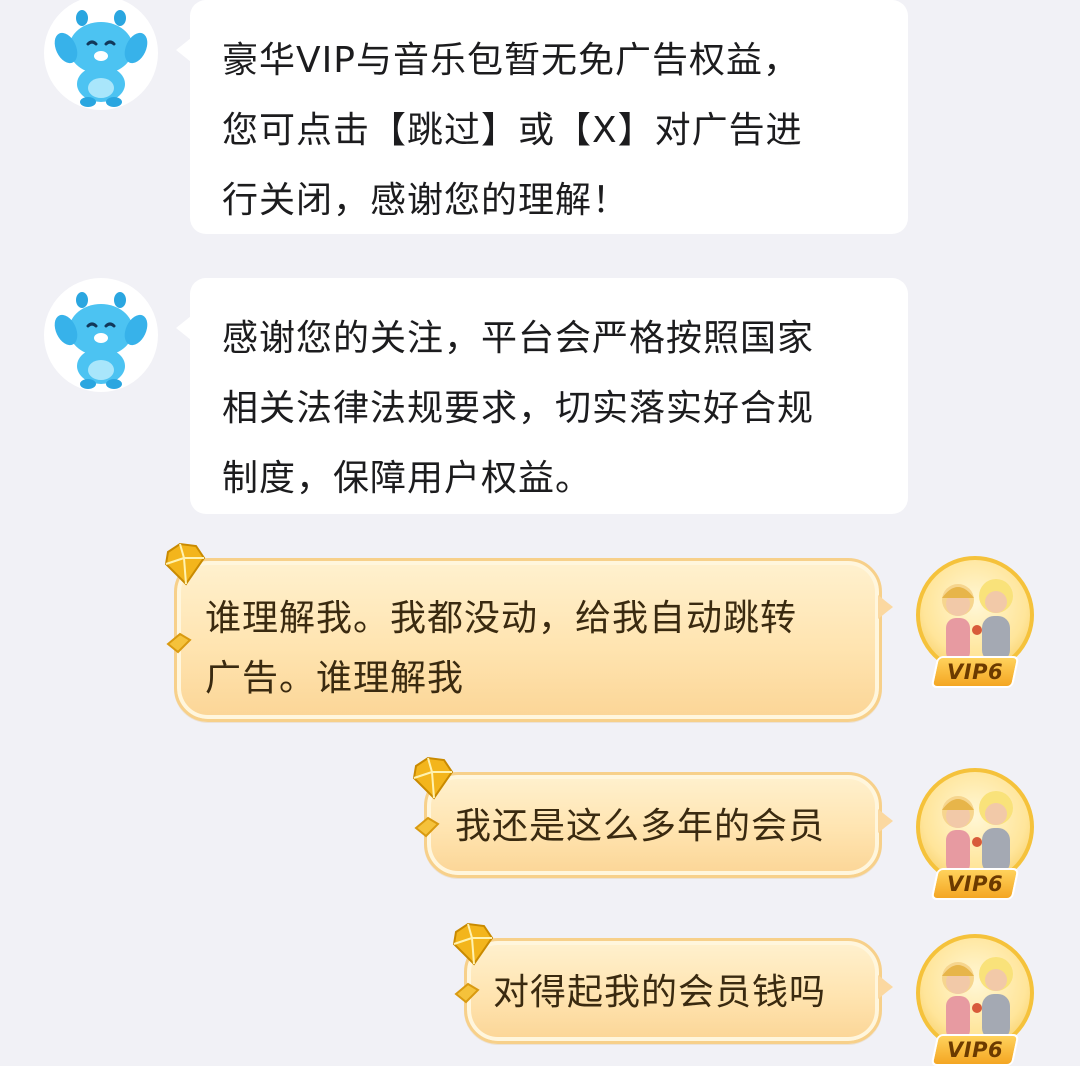 This screenshot has height=1066, width=1080. What do you see at coordinates (533, 640) in the screenshot?
I see `outgoing-message-bubble: 谁理解我。我都没动，给我自动跳转 广告。谁理解我` at bounding box center [533, 640].